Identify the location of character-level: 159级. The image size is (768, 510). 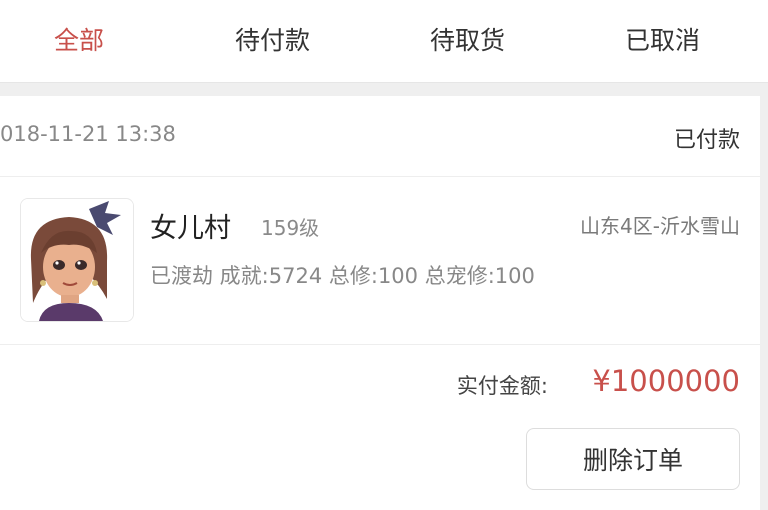
(290, 228).